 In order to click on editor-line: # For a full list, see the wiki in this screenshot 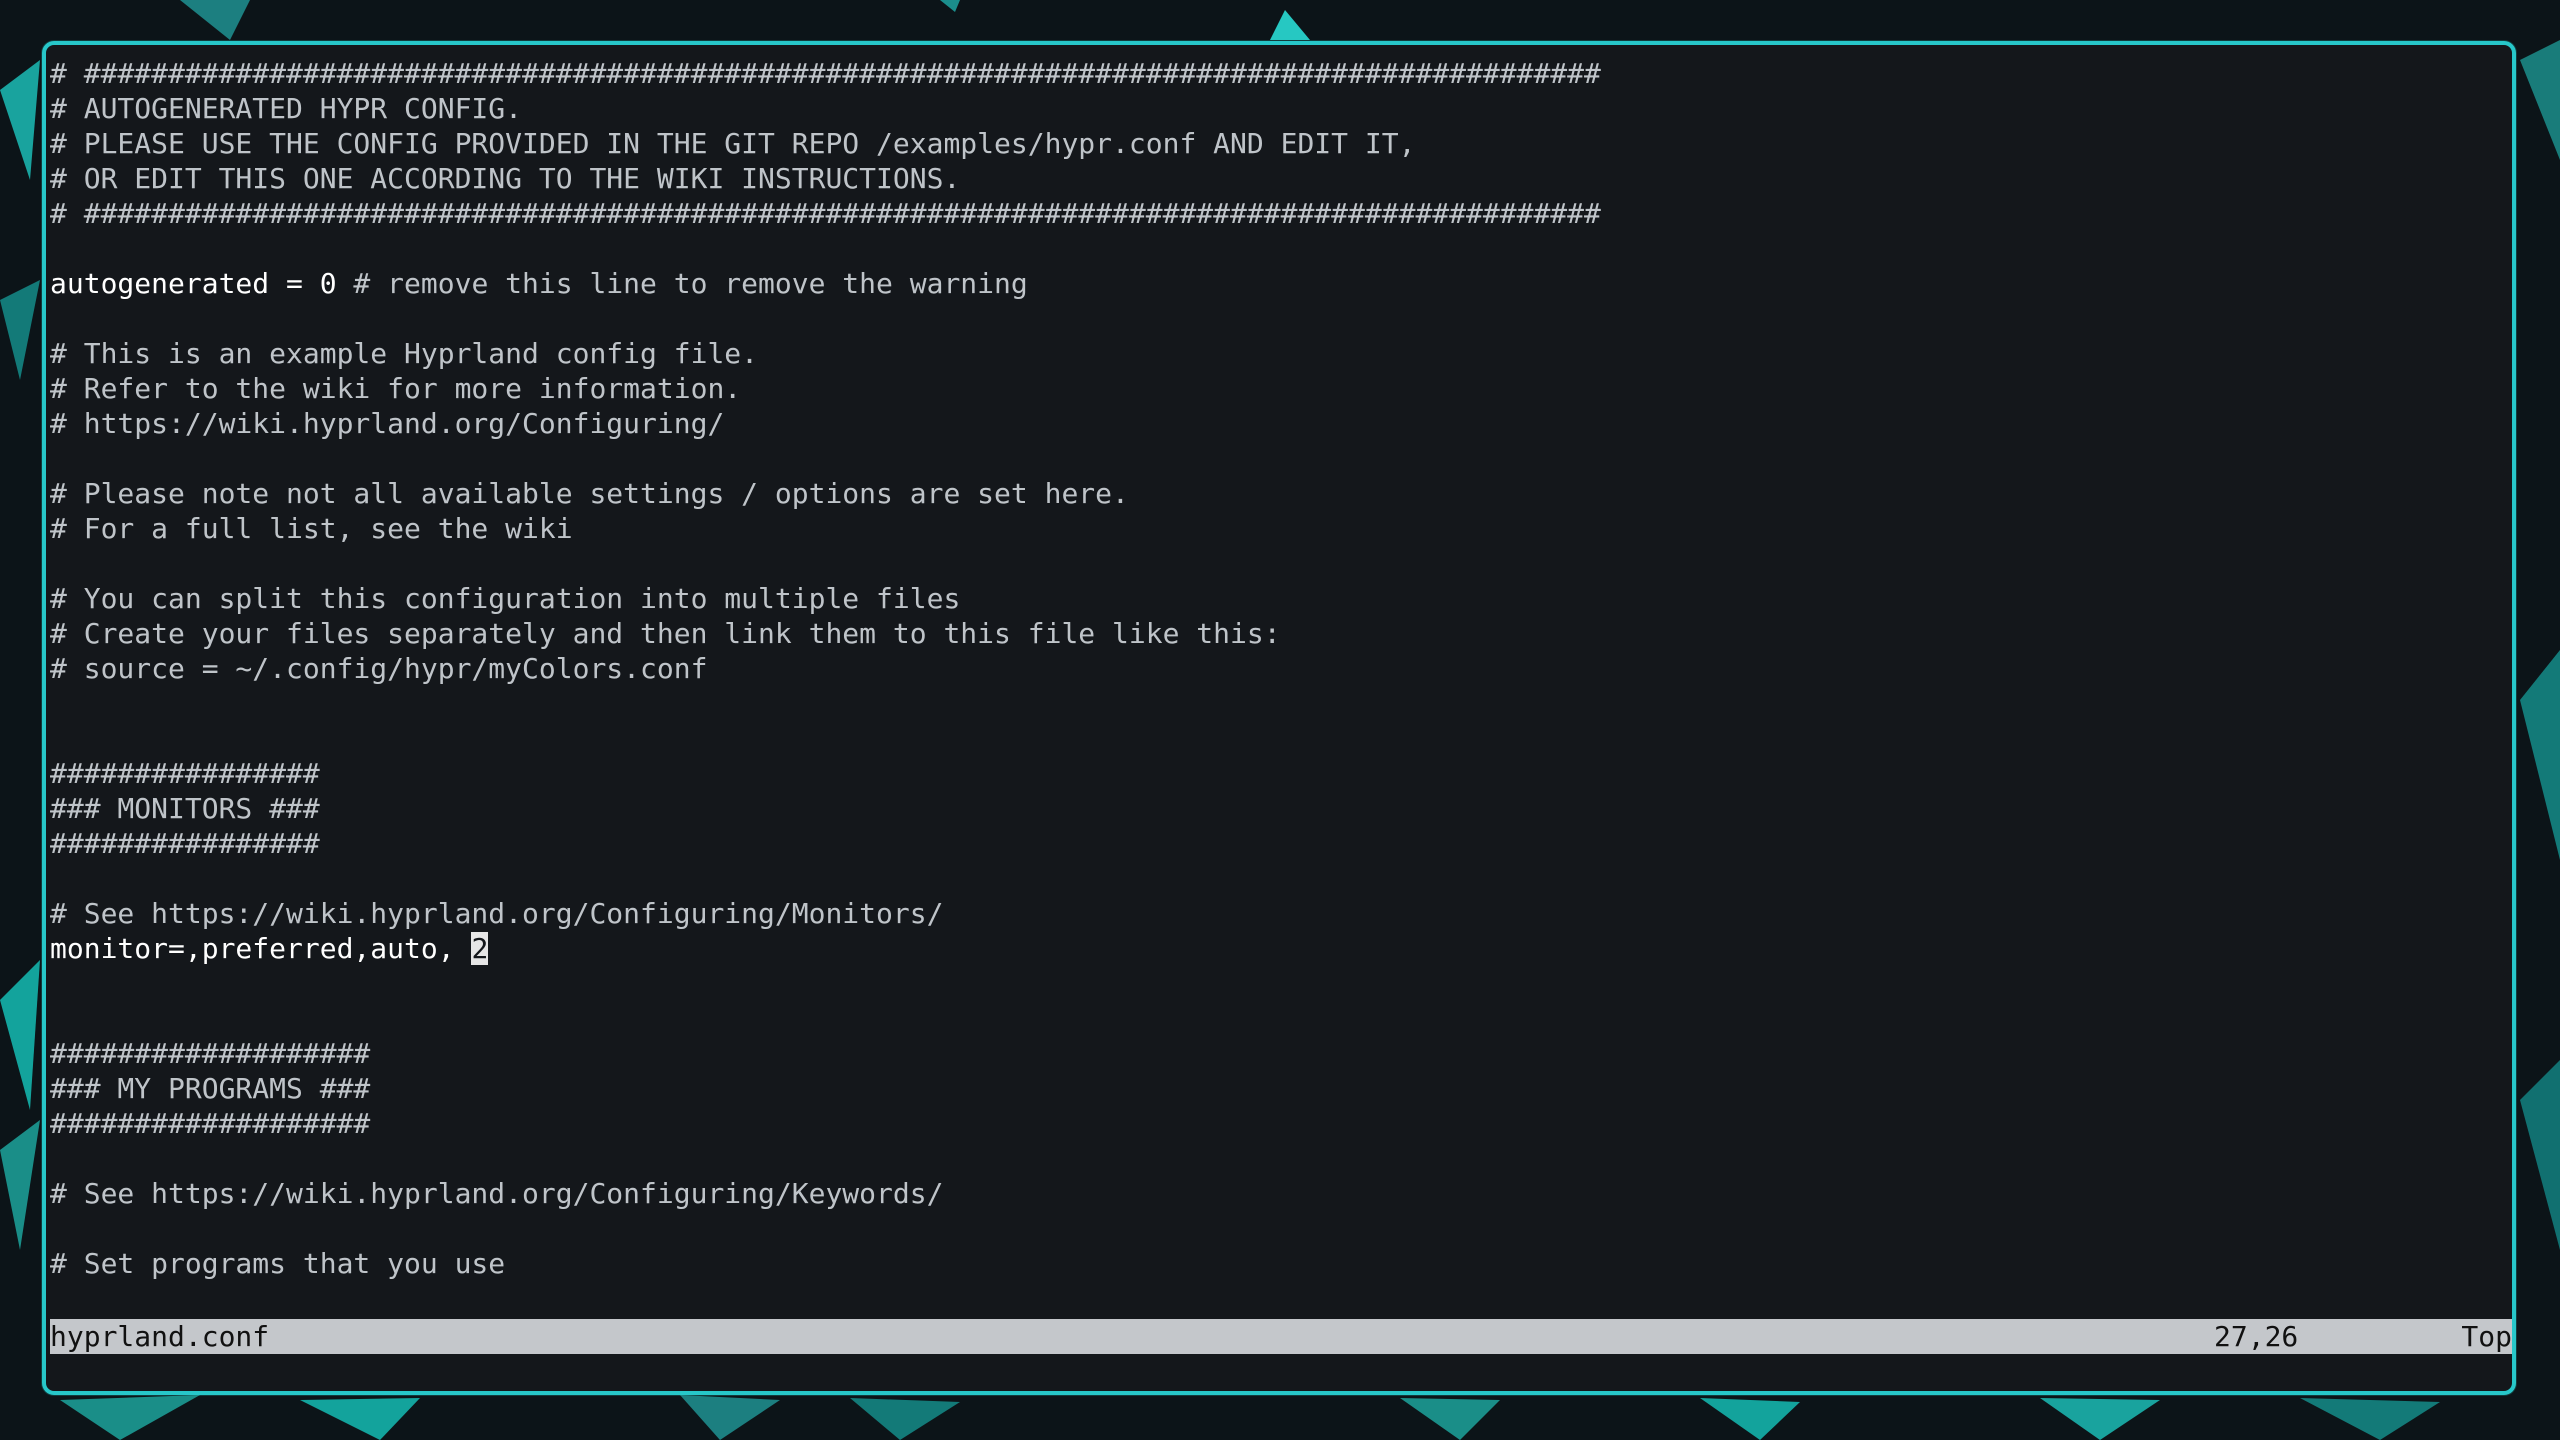, I will do `click(1280, 528)`.